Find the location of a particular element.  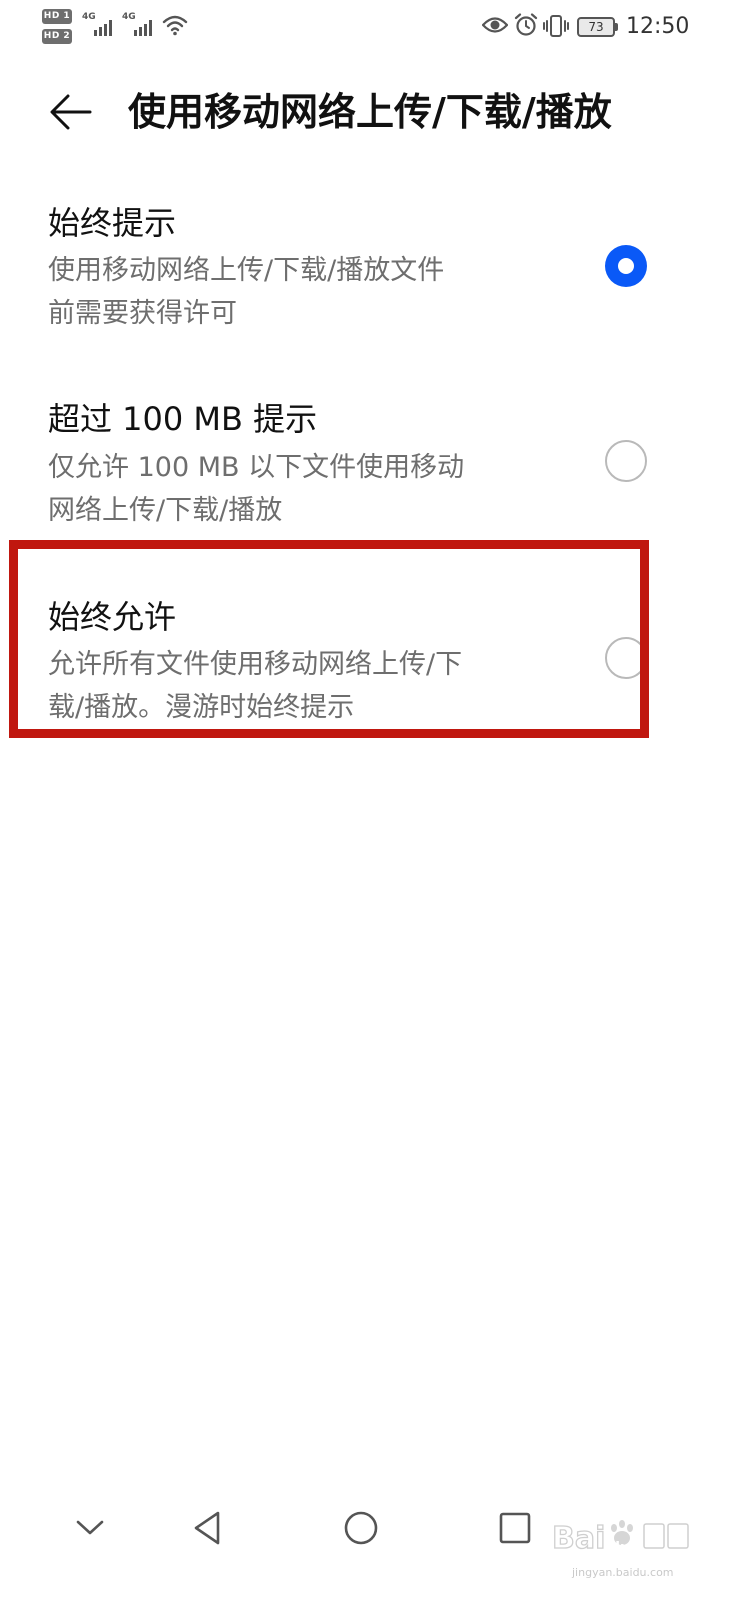

battery-indicator: 73 is located at coordinates (596, 27).